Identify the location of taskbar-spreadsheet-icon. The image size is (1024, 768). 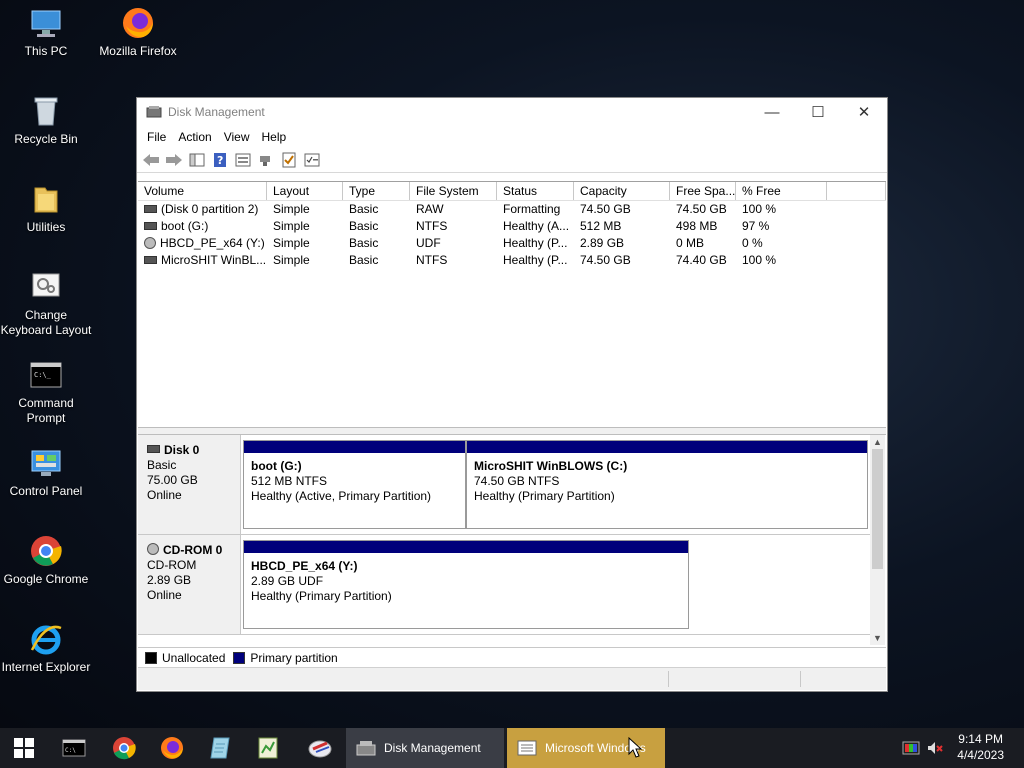
(268, 748).